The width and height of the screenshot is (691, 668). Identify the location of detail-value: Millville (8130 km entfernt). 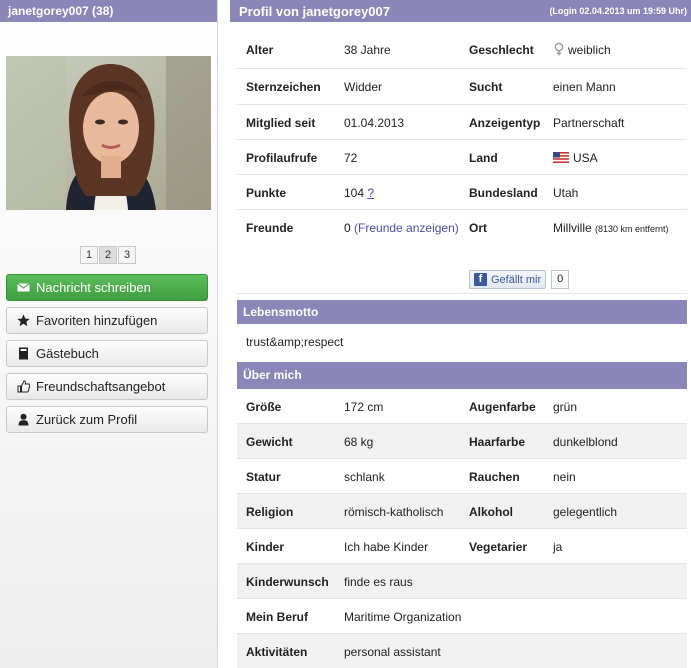
(618, 229).